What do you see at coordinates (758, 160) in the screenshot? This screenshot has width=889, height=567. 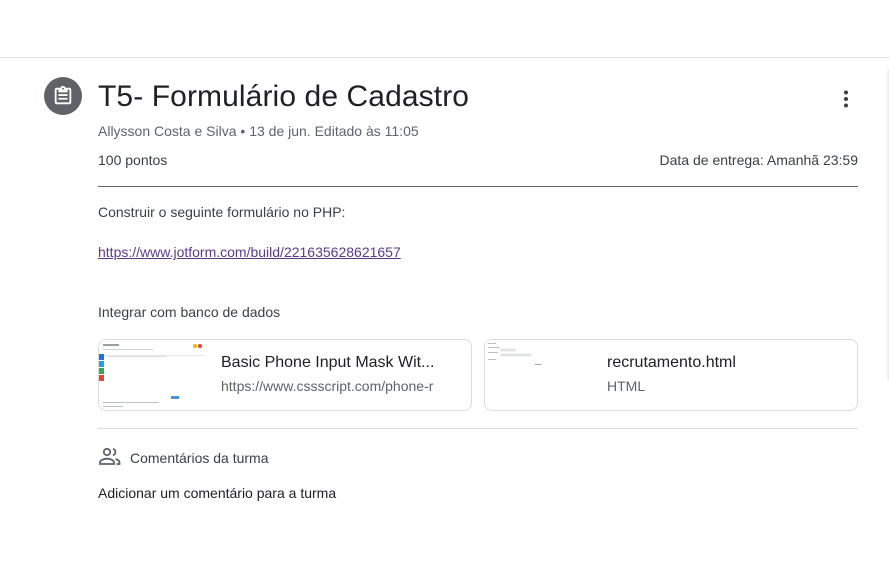 I see `due-date: Data de entrega: Amanhã 23:59` at bounding box center [758, 160].